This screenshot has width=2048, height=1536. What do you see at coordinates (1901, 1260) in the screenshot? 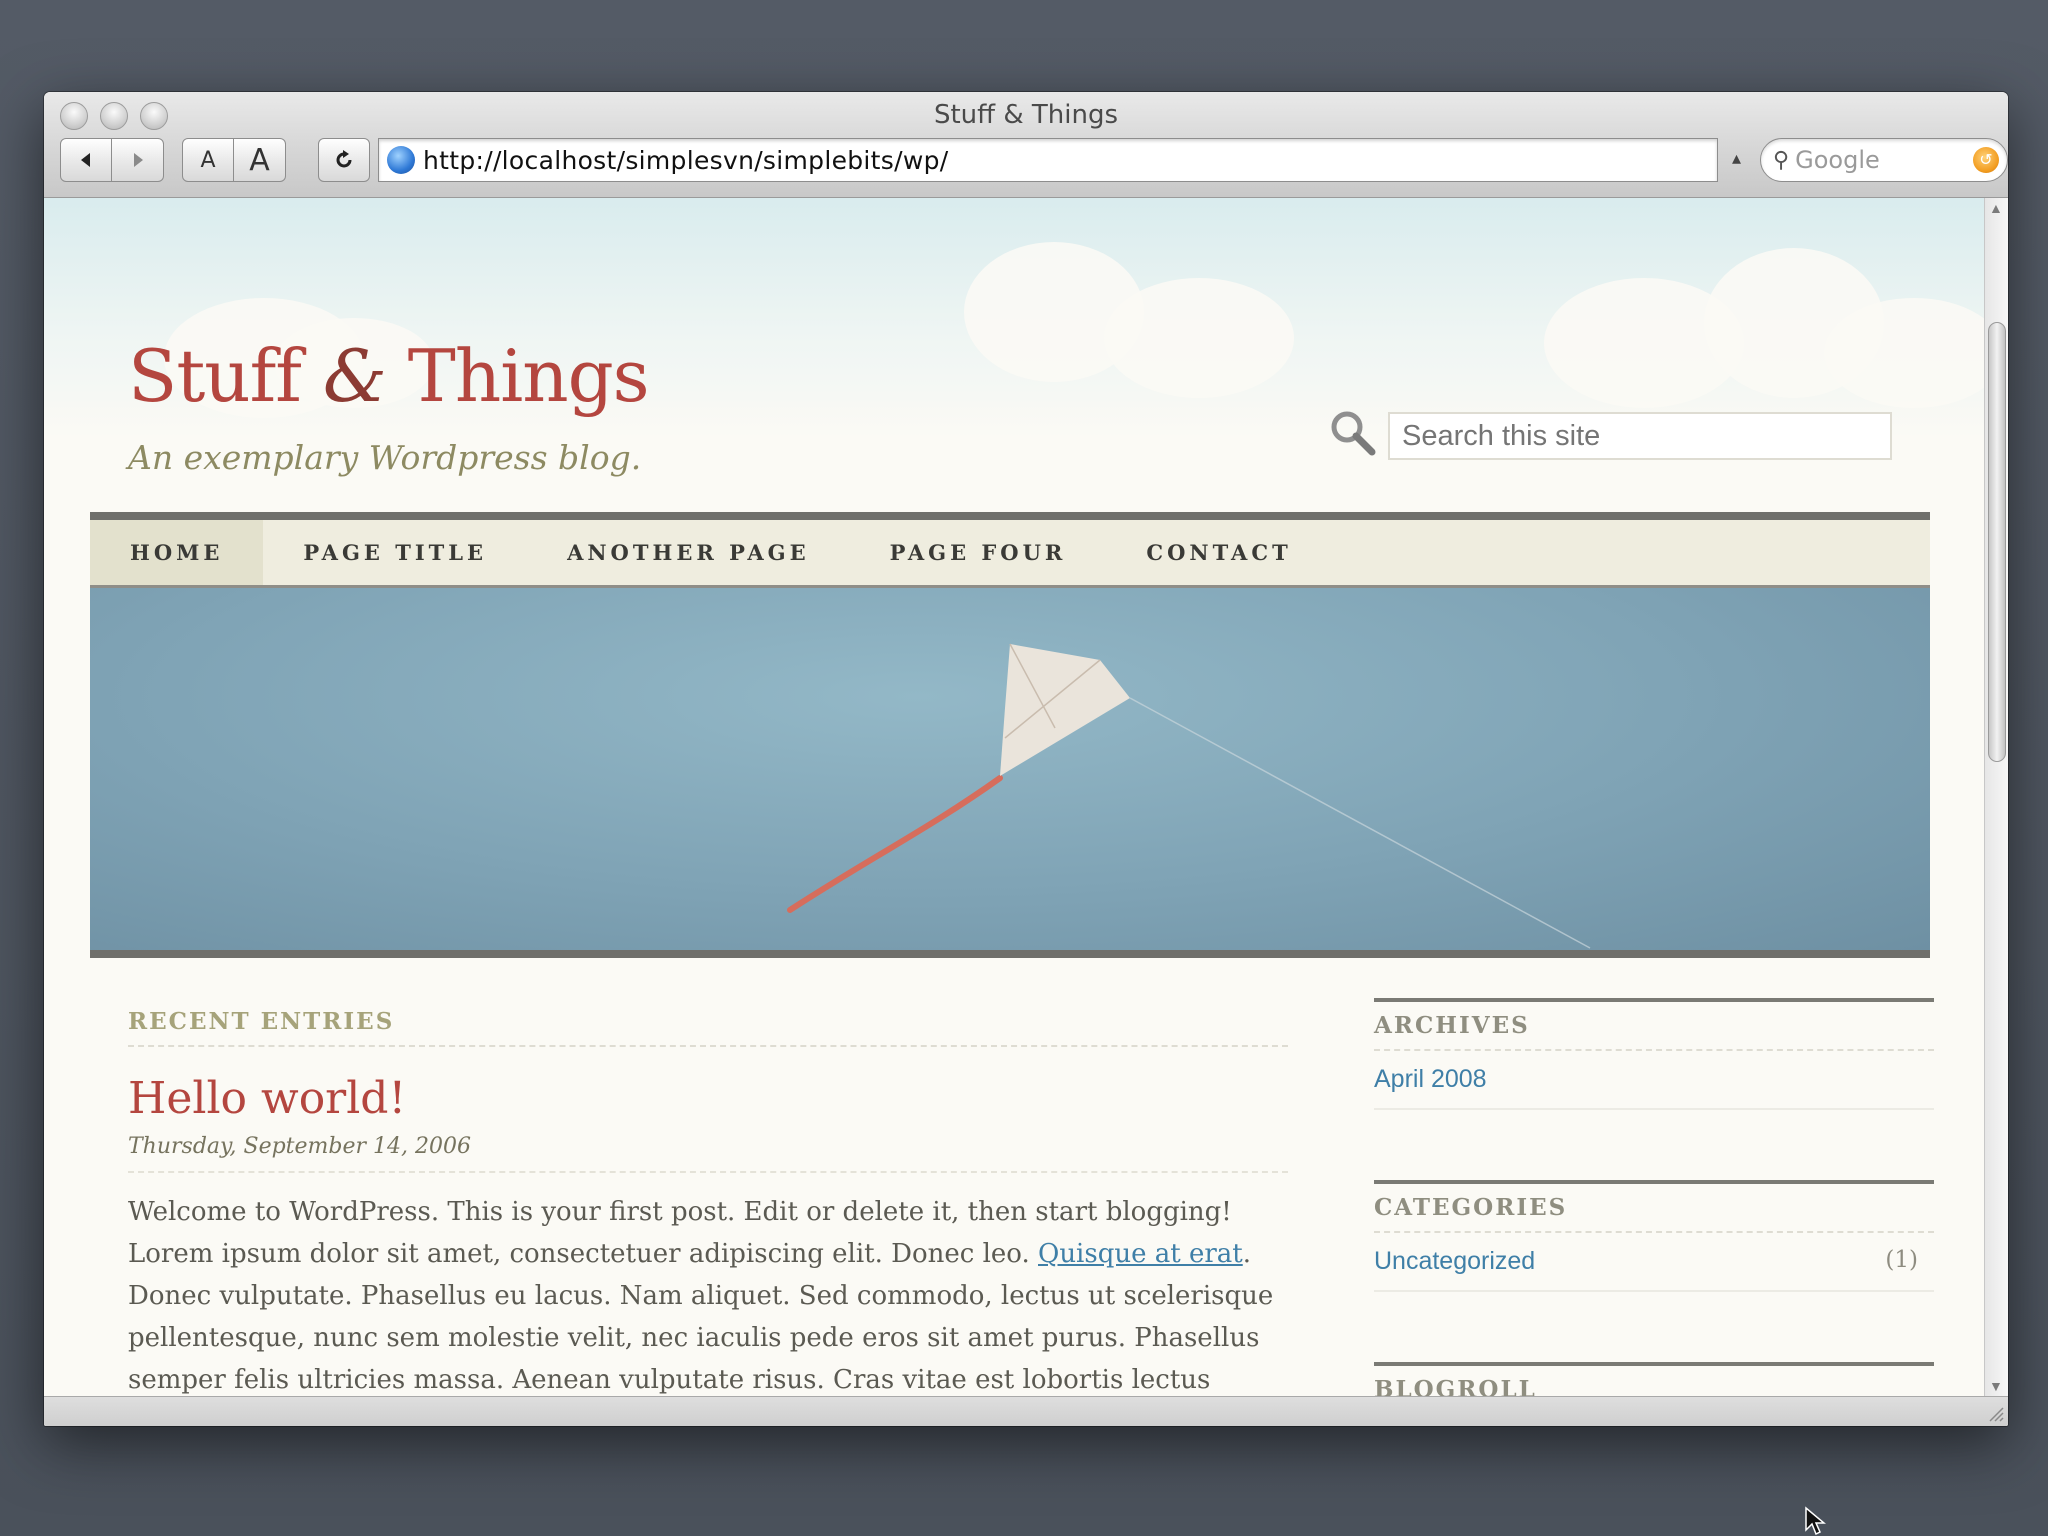
I see `category-count: (1)` at bounding box center [1901, 1260].